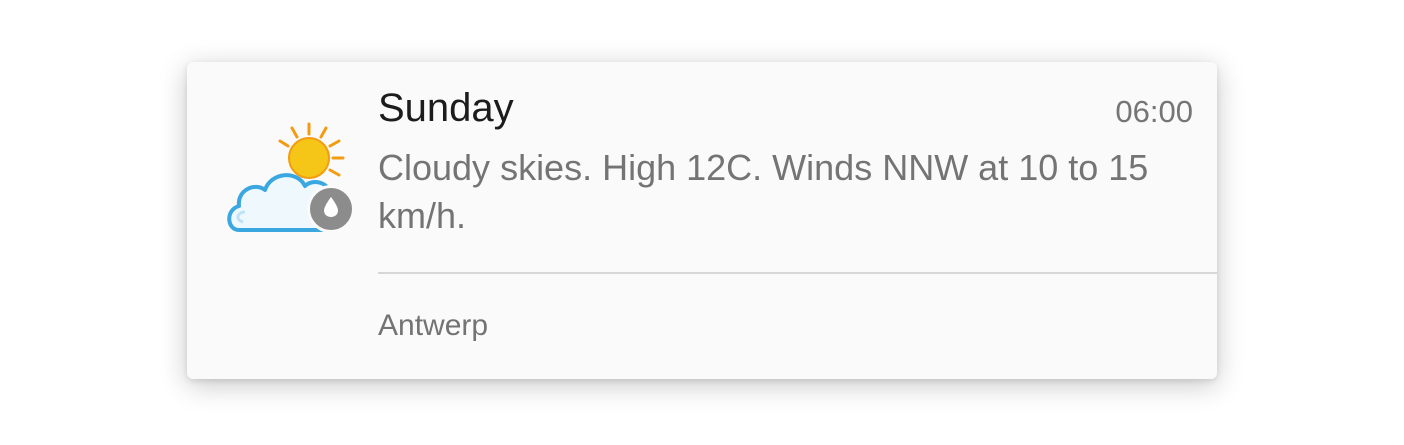  What do you see at coordinates (797, 273) in the screenshot?
I see `divider` at bounding box center [797, 273].